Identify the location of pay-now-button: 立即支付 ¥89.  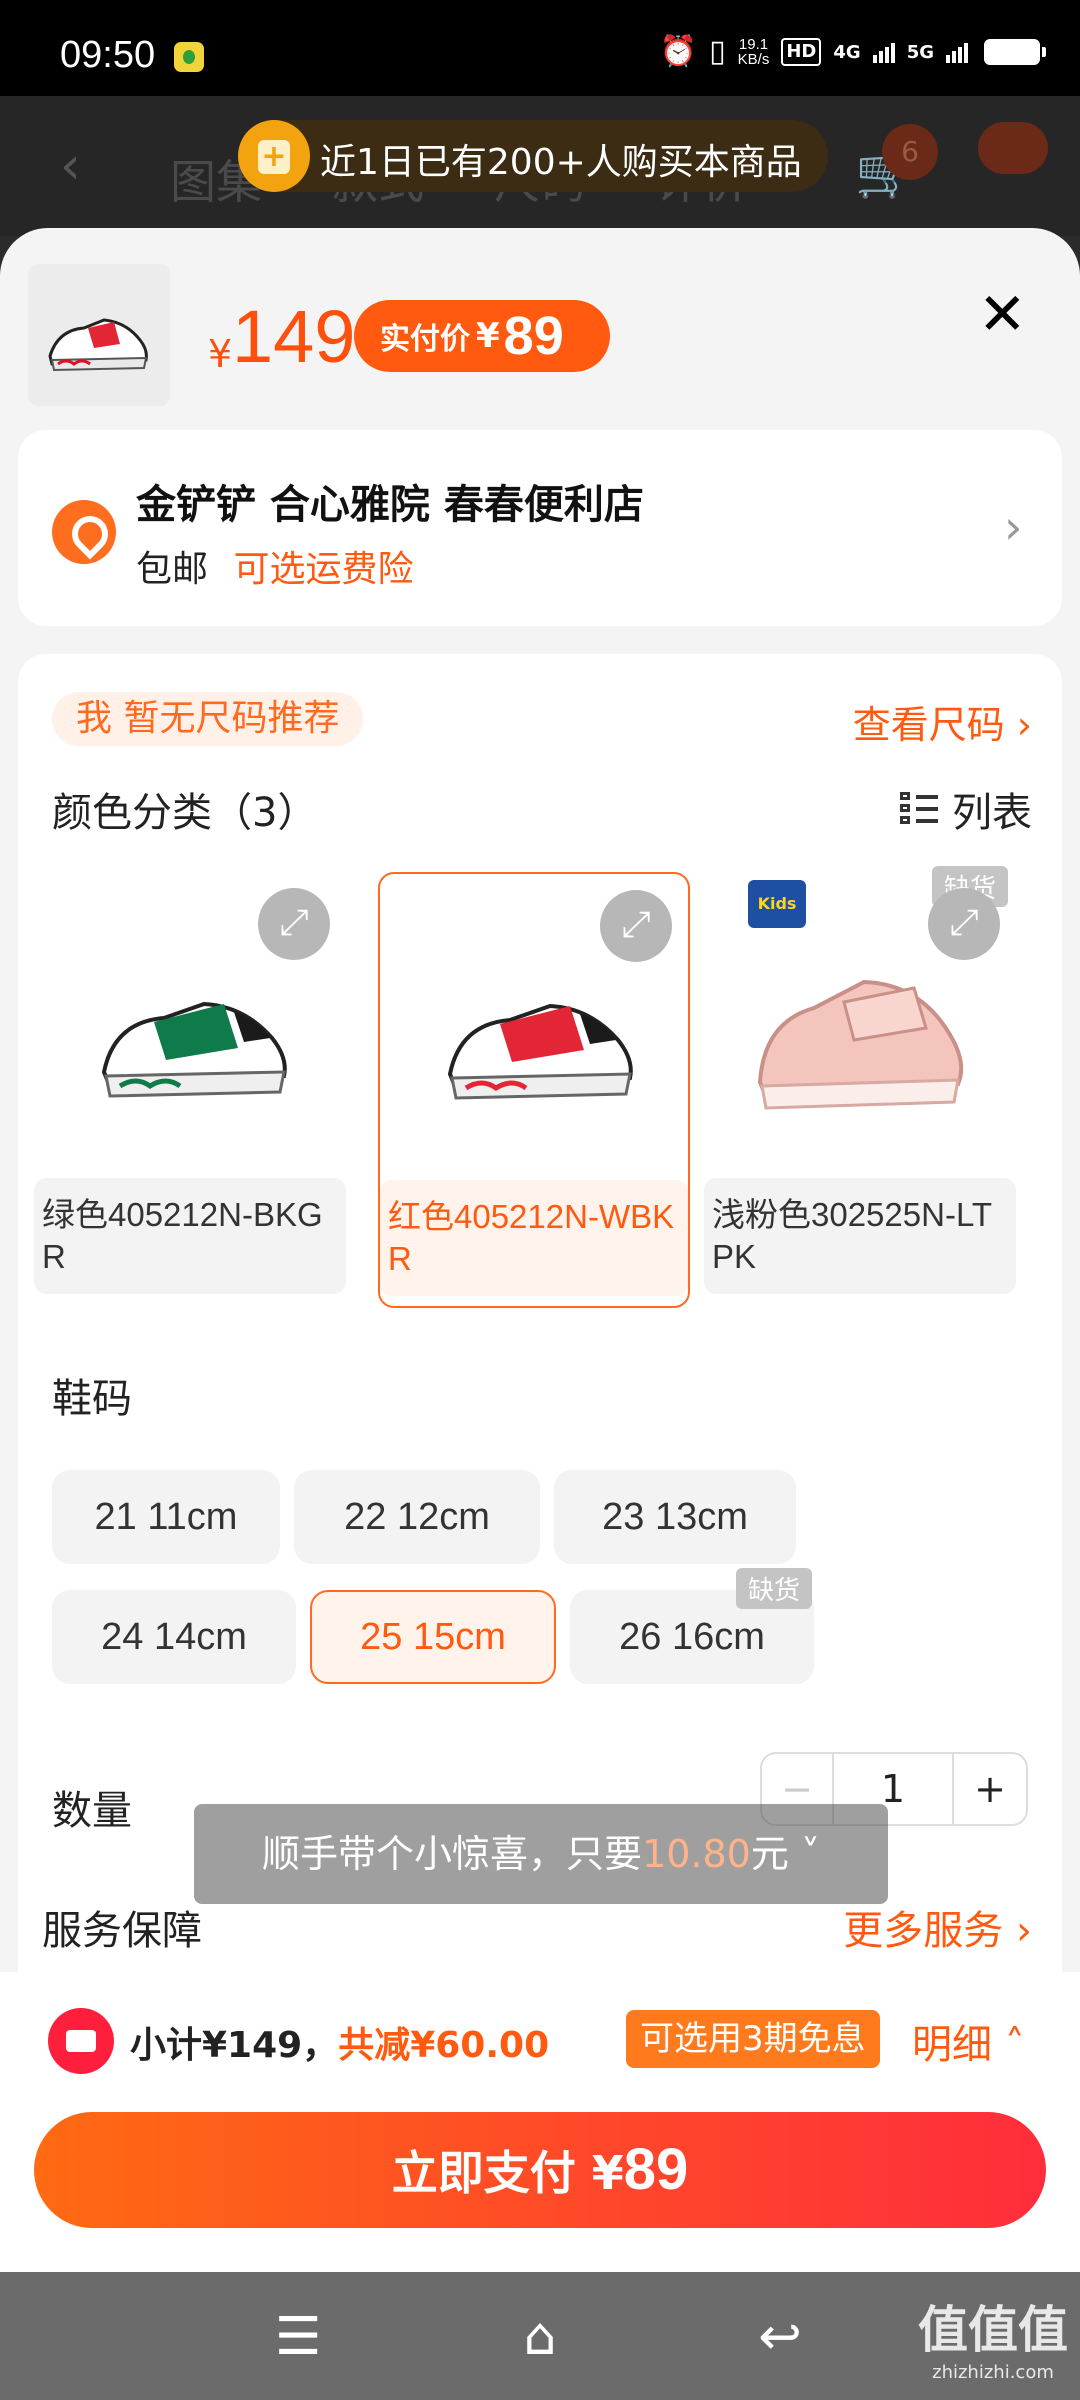
(540, 2170).